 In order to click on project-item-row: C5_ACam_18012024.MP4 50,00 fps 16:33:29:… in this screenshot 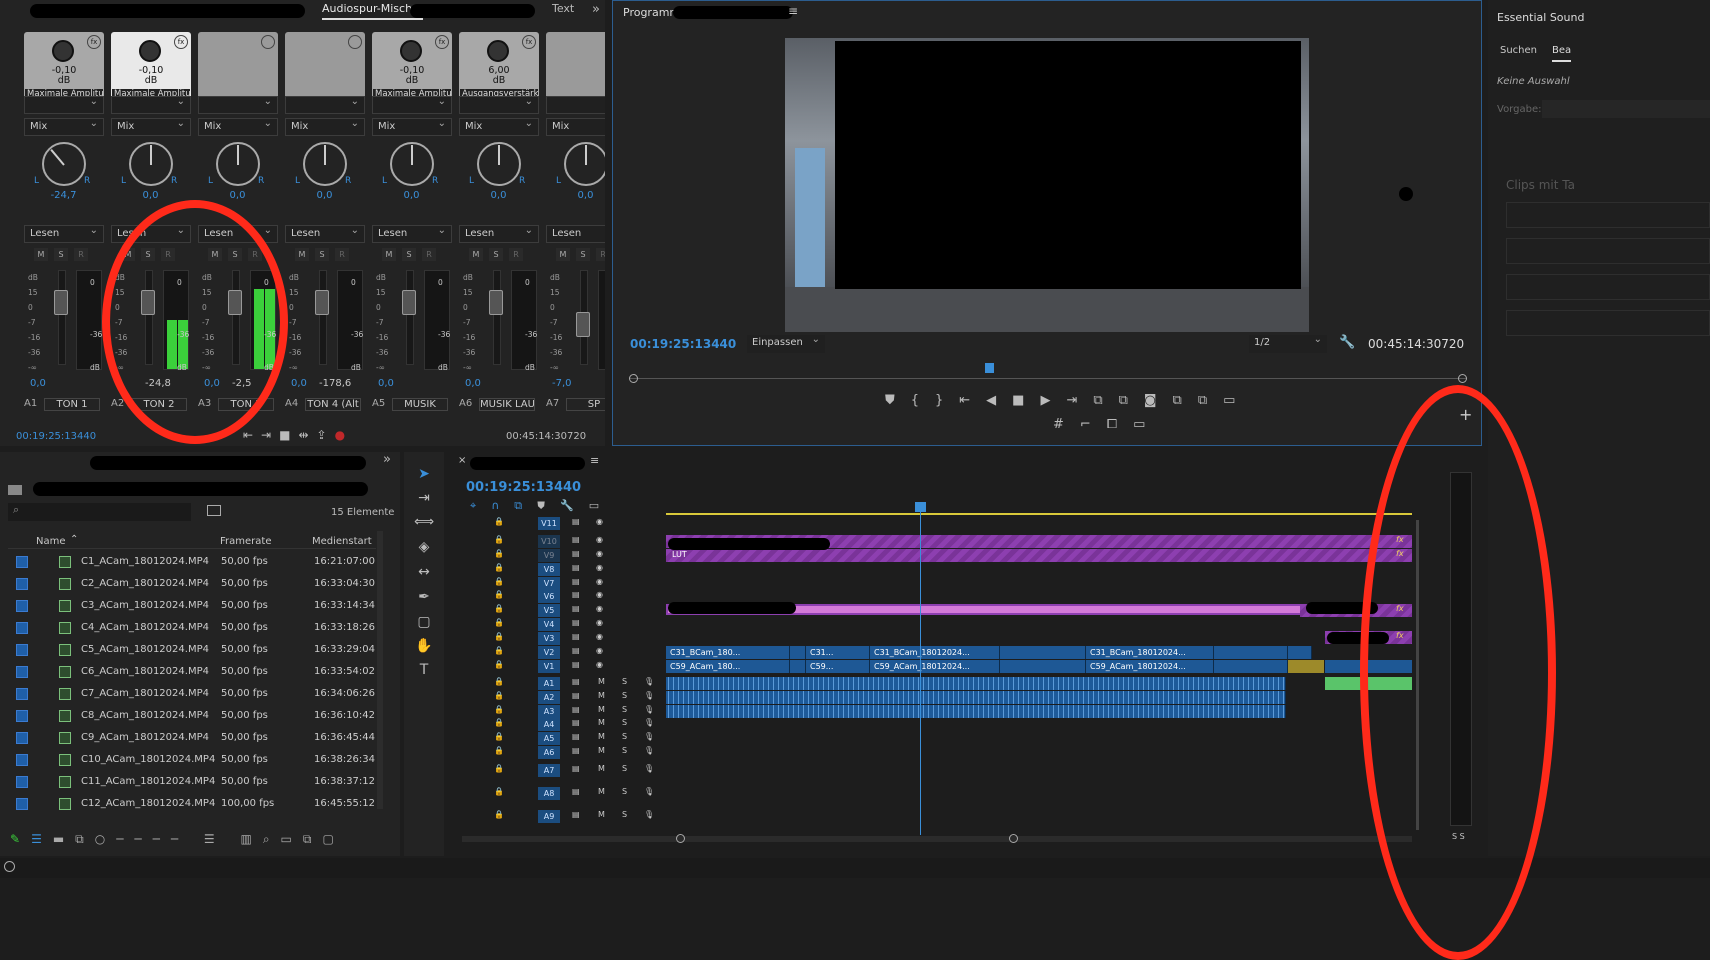, I will do `click(193, 651)`.